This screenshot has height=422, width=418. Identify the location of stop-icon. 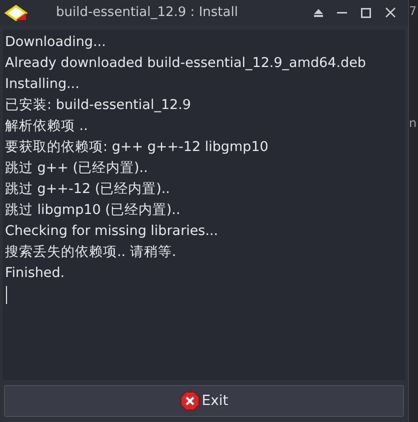
(190, 401).